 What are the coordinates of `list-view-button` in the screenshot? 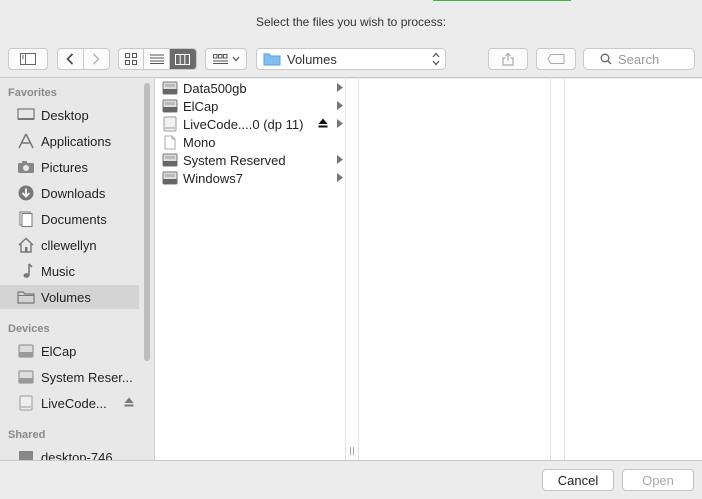 It's located at (157, 59).